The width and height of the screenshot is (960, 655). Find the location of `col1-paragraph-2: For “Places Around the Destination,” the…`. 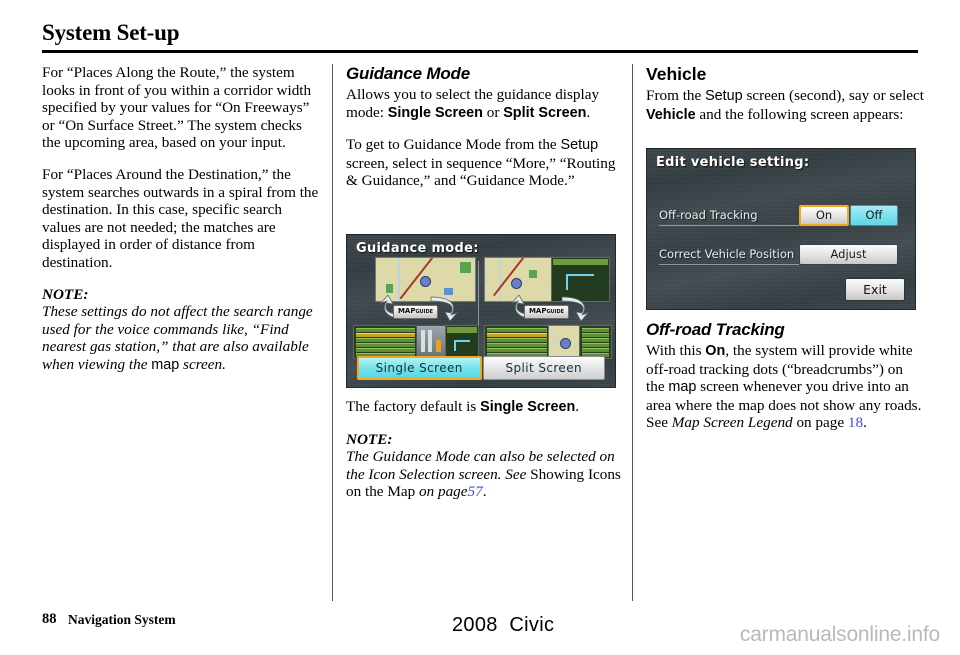

col1-paragraph-2: For “Places Around the Destination,” the… is located at coordinates (180, 218).